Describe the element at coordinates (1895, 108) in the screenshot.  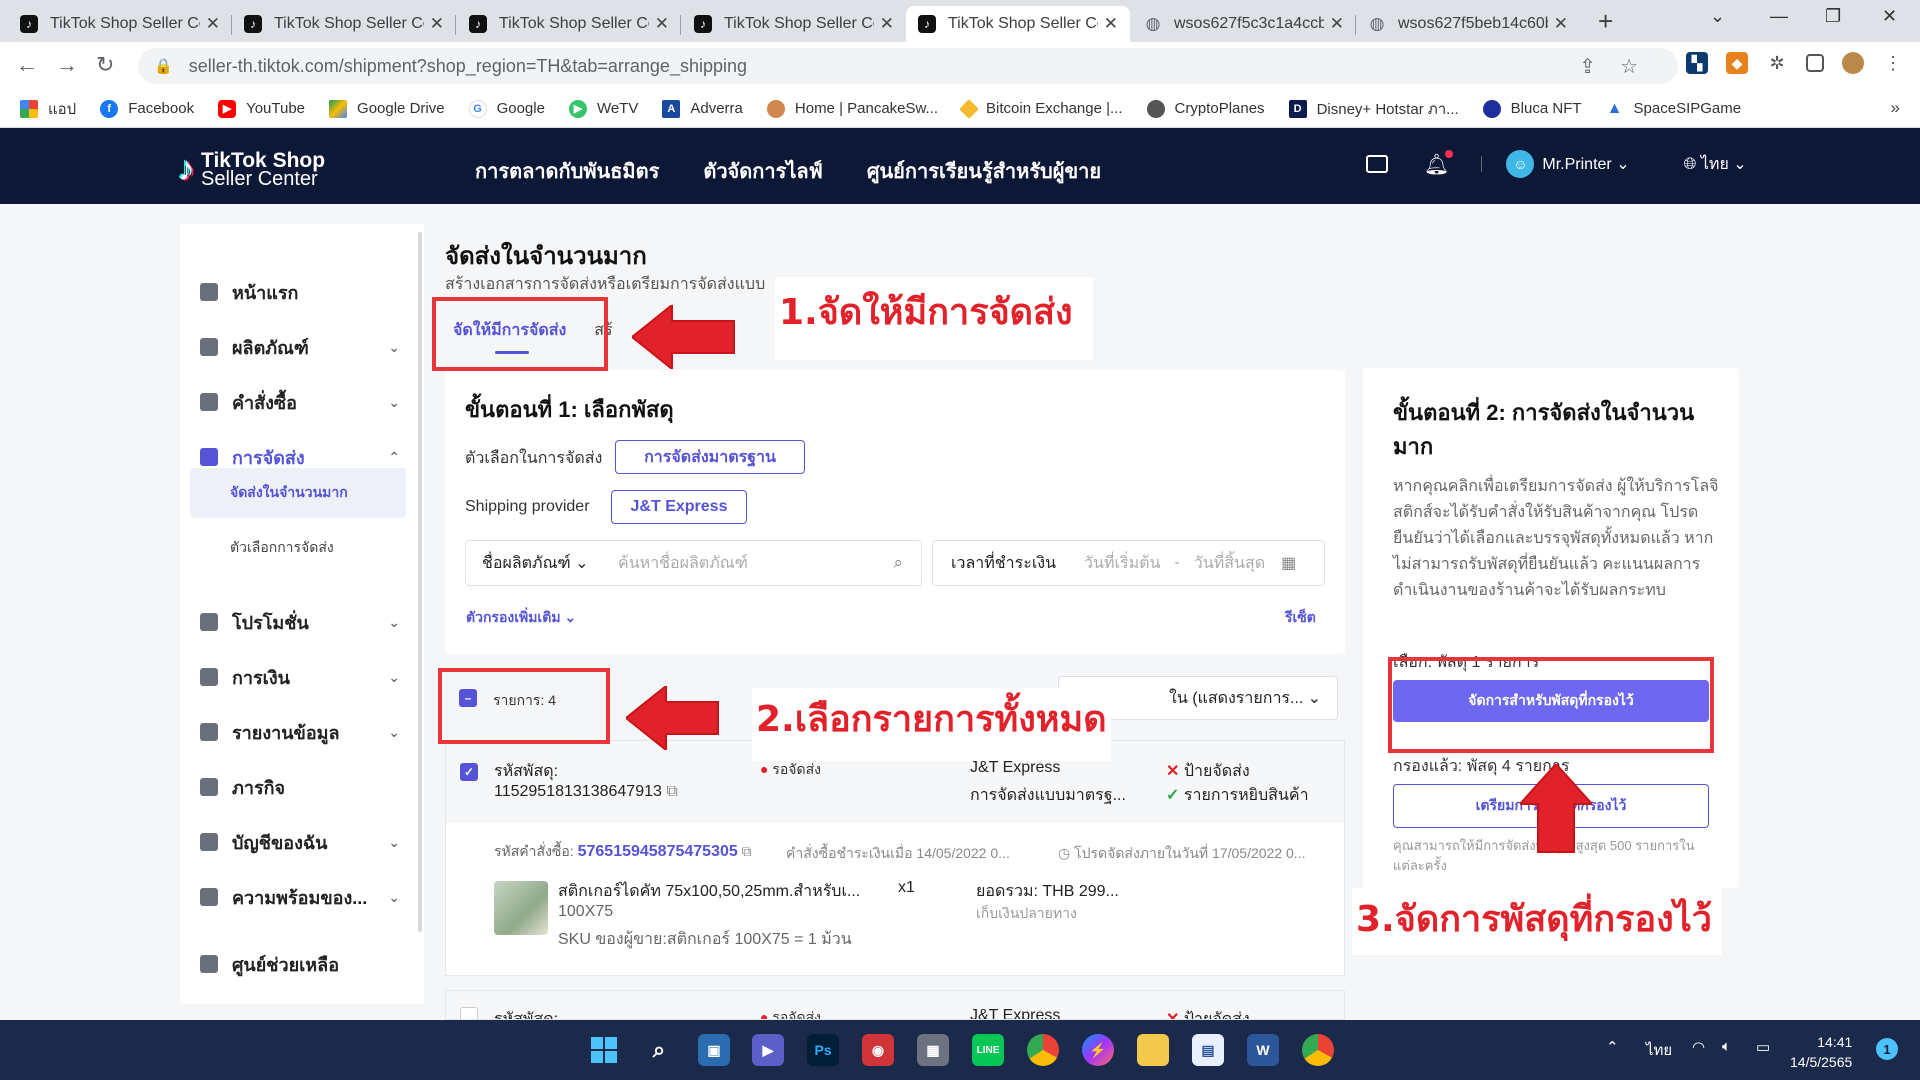
I see `more-bookmarks-icon: »` at that location.